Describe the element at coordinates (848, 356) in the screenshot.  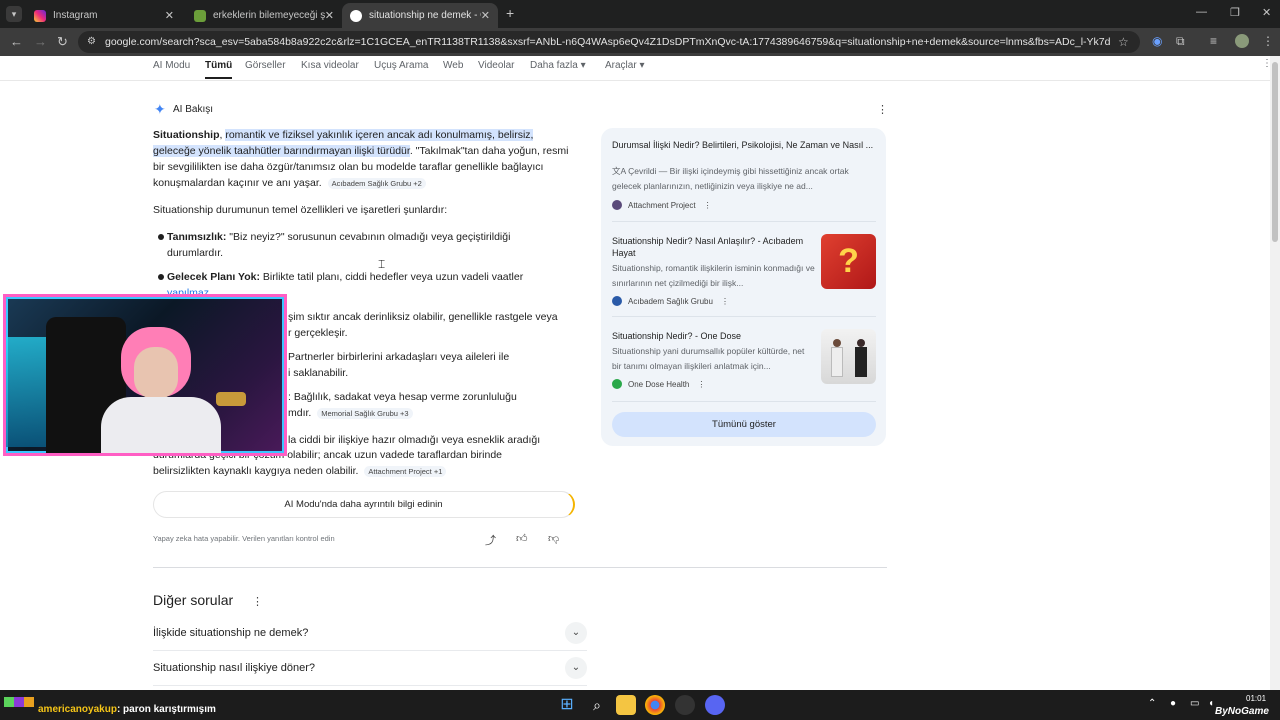
I see `people-thumbnail` at that location.